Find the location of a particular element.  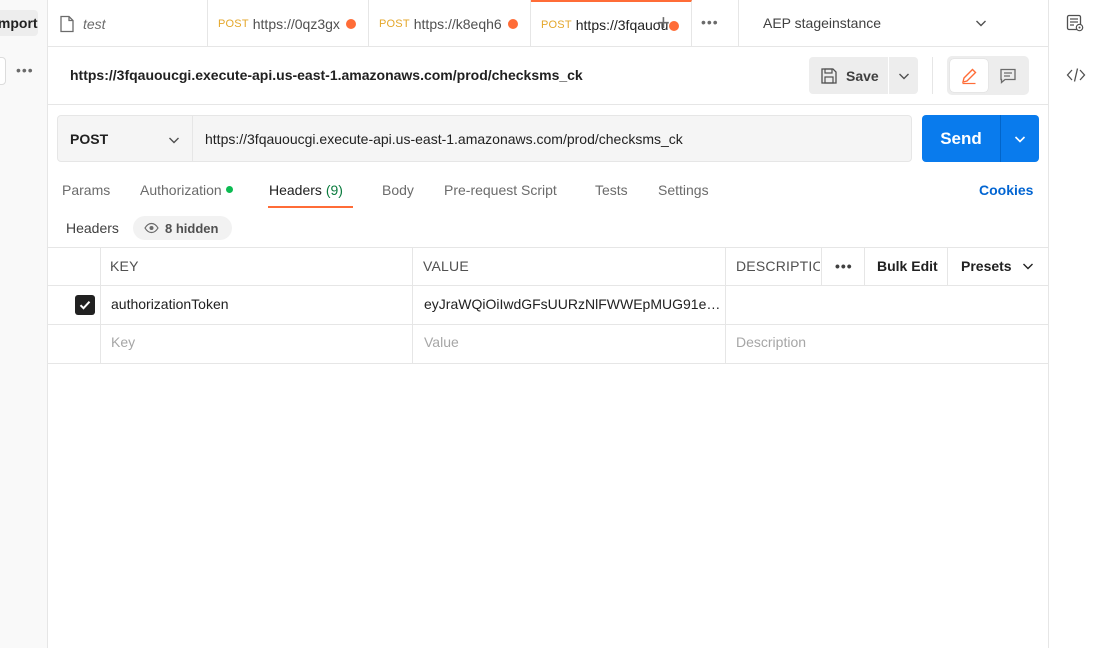

url-input is located at coordinates (552, 138).